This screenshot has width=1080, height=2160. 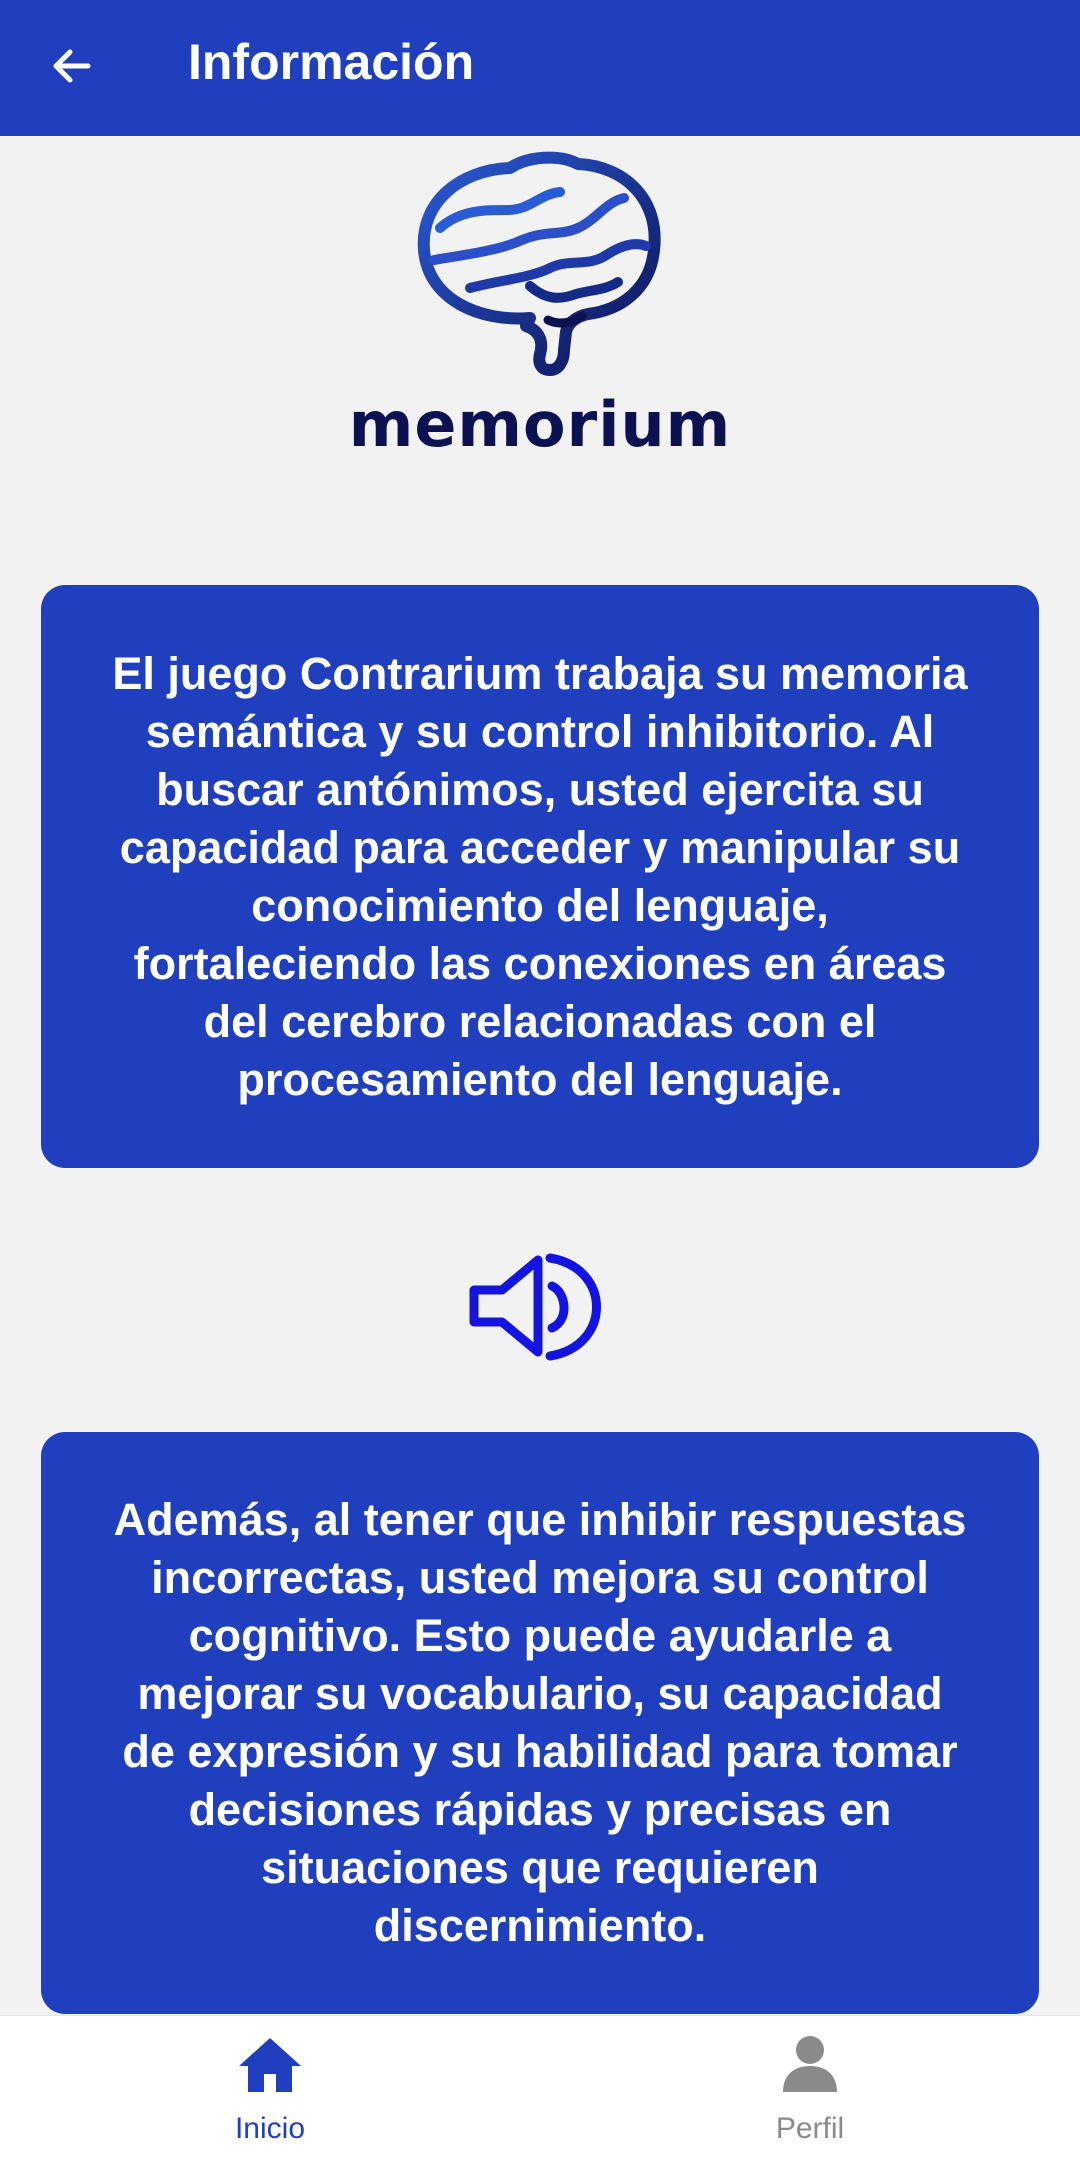 I want to click on speaker-button, so click(x=540, y=1306).